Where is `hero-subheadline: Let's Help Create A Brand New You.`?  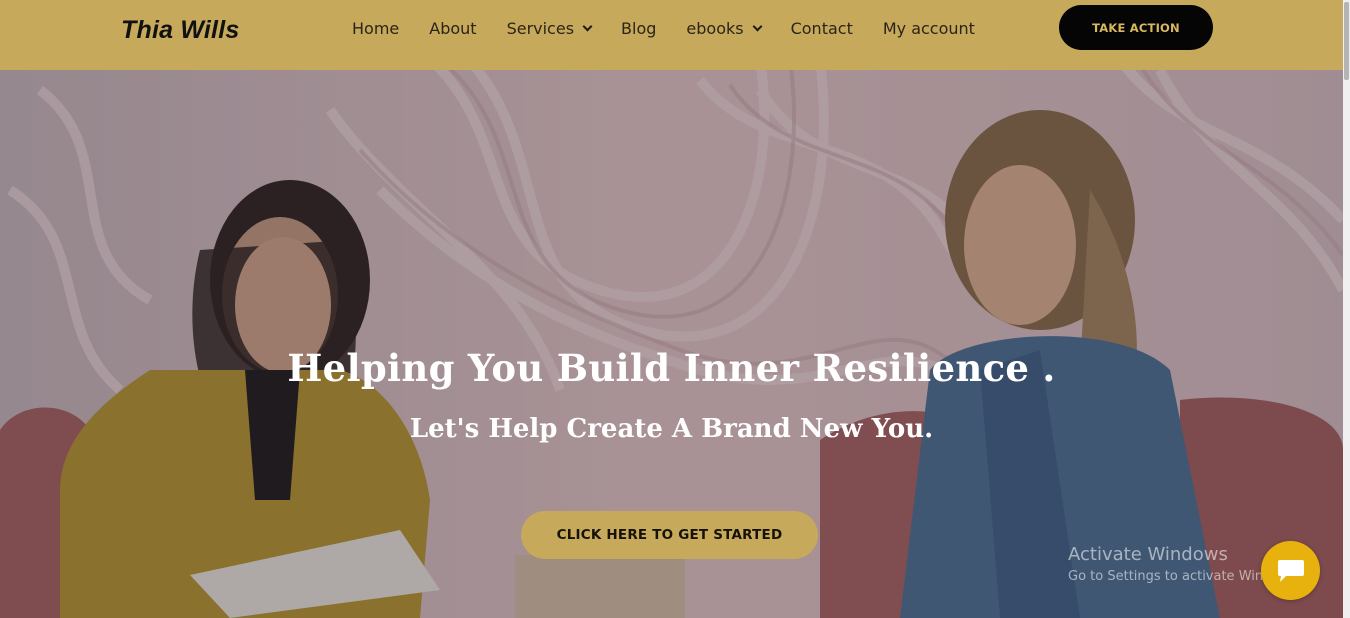
hero-subheadline: Let's Help Create A Brand New You. is located at coordinates (671, 429).